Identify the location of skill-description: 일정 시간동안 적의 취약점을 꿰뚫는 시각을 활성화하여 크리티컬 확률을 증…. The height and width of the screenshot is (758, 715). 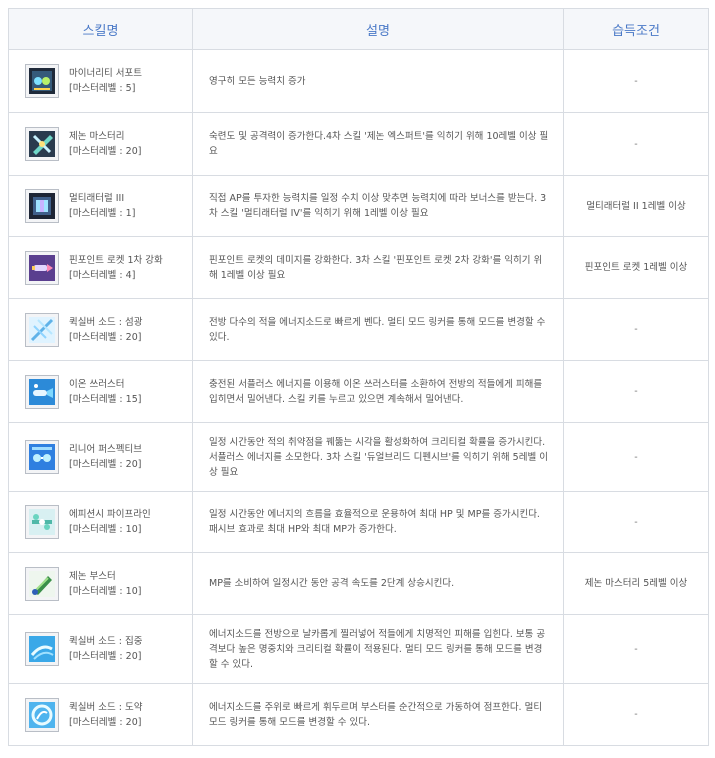
(378, 457).